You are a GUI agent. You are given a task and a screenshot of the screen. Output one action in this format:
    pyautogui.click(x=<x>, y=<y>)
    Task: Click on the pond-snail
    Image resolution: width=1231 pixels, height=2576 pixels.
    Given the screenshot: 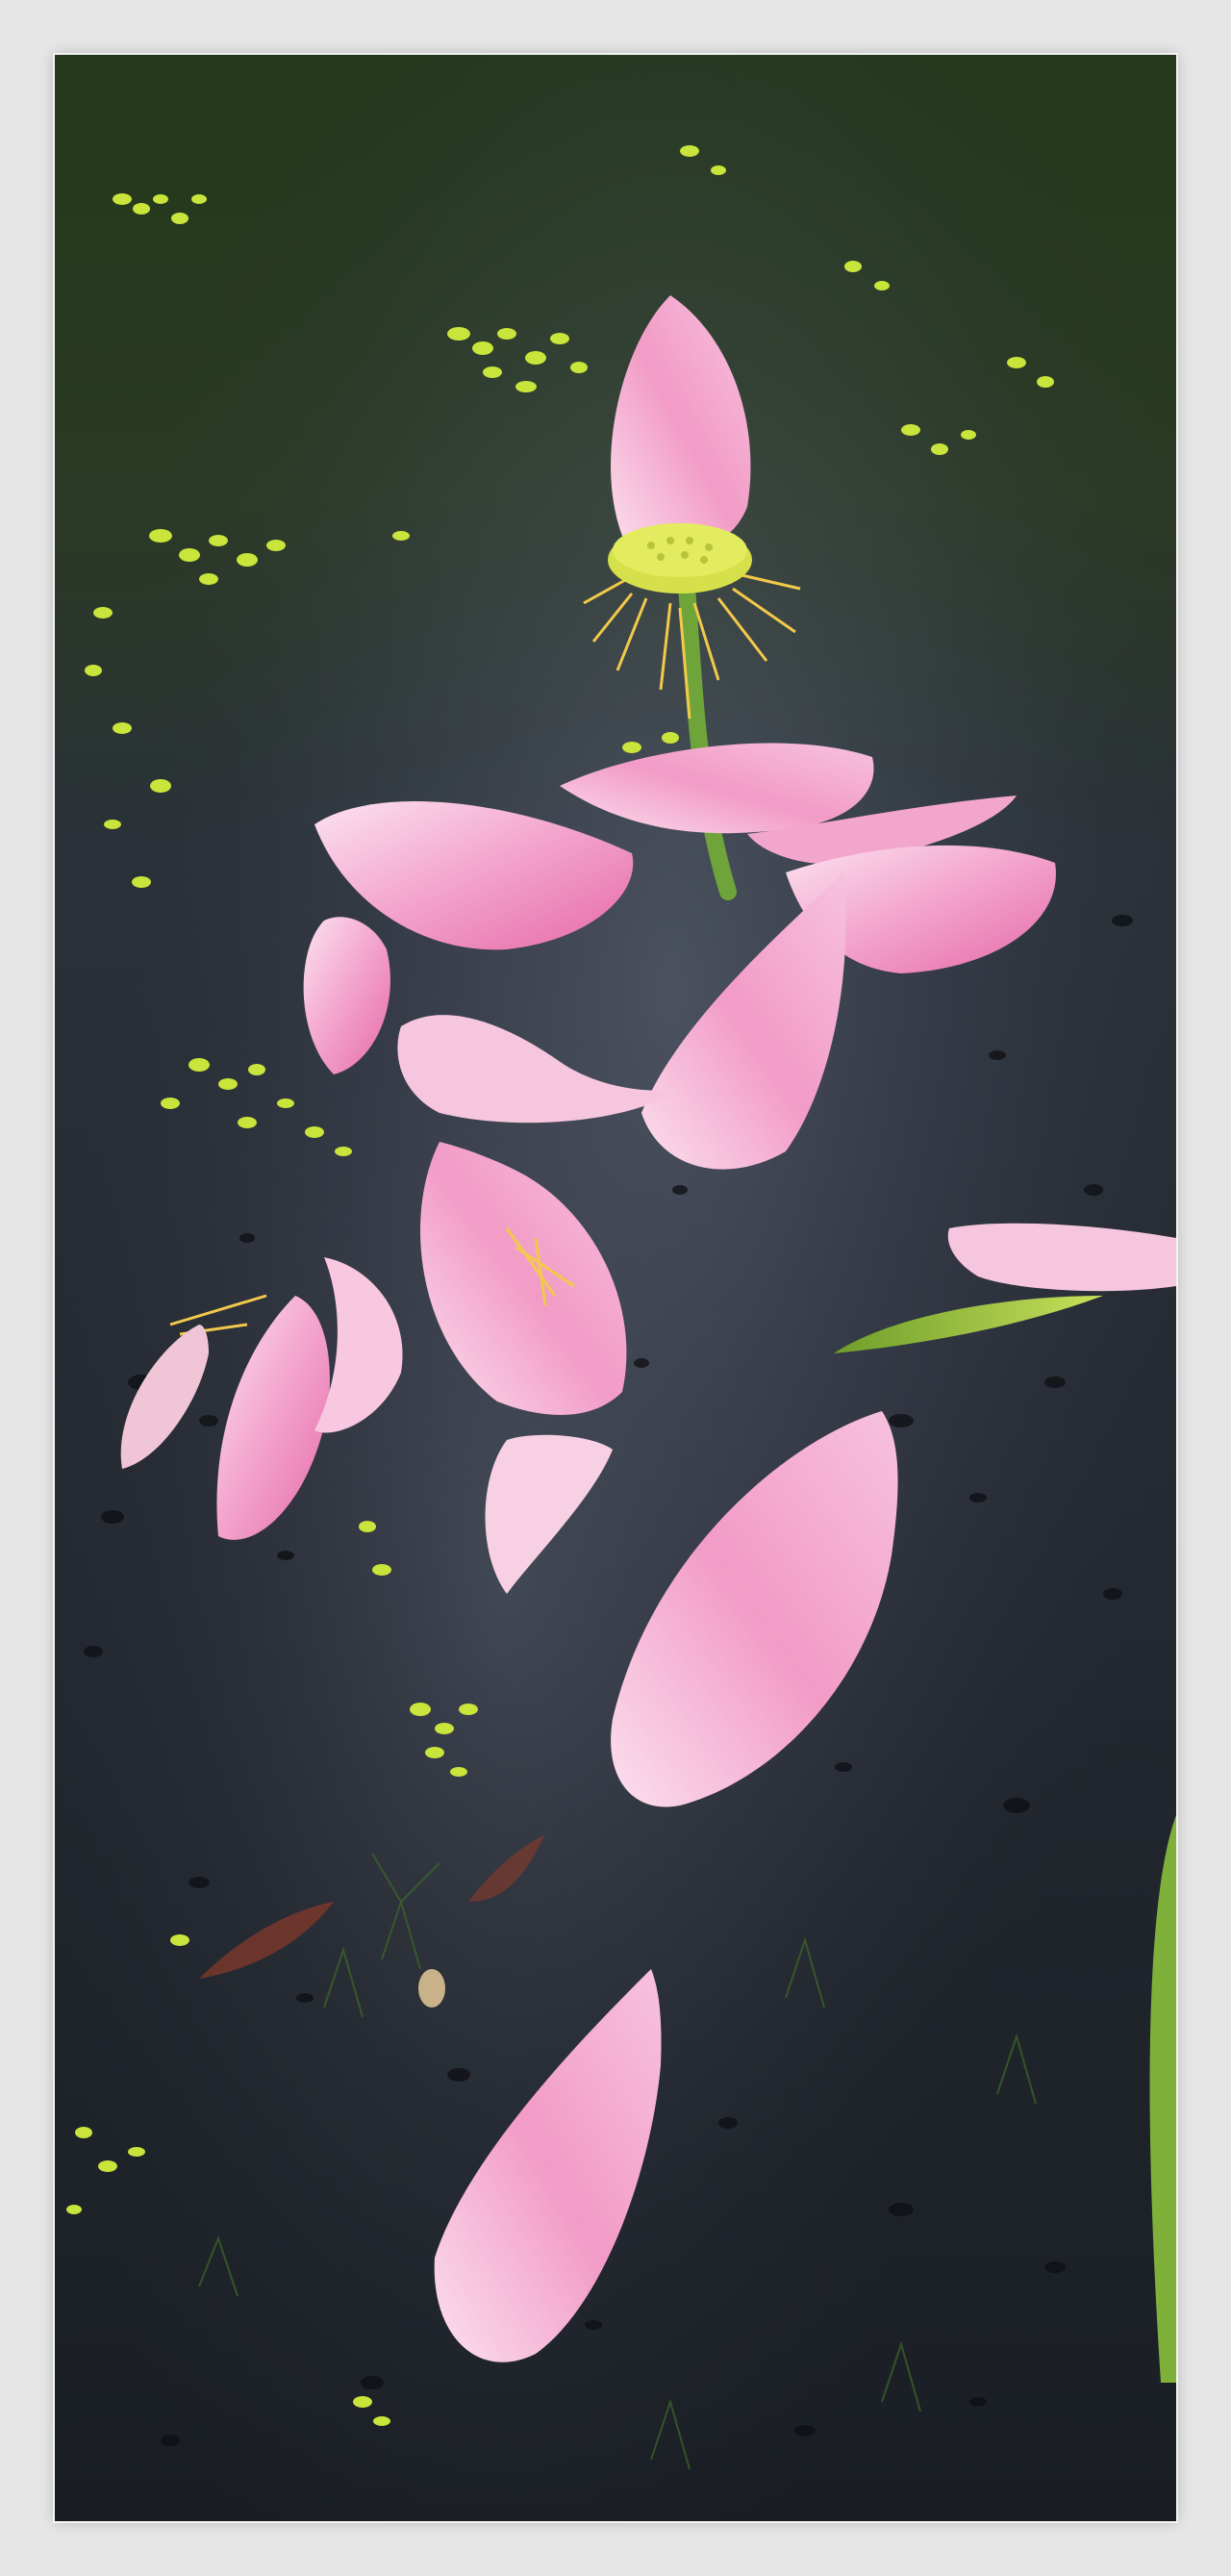 What is the action you would take?
    pyautogui.click(x=431, y=1989)
    